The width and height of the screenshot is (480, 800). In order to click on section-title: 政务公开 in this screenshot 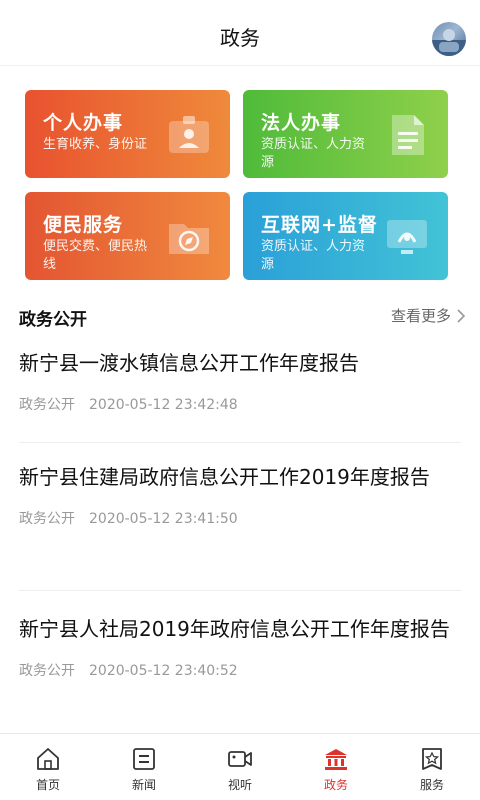, I will do `click(53, 320)`.